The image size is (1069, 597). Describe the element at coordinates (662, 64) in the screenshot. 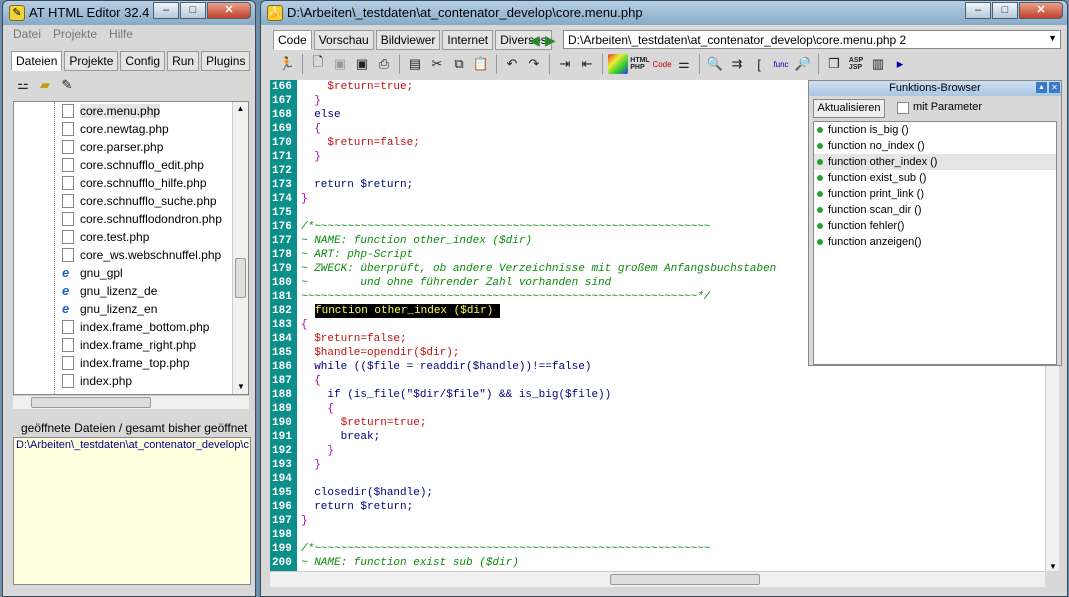

I see `code-snippets-icon: Code` at that location.